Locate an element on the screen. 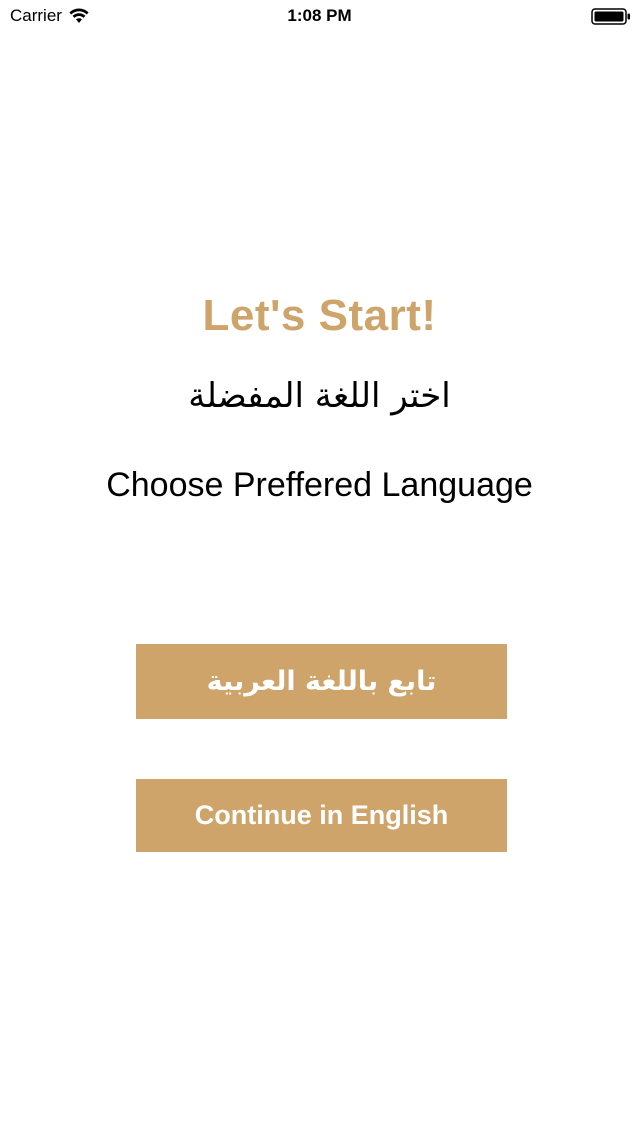 This screenshot has height=1136, width=639. continue-arabic-button: تابع باللغة العربية is located at coordinates (321, 681).